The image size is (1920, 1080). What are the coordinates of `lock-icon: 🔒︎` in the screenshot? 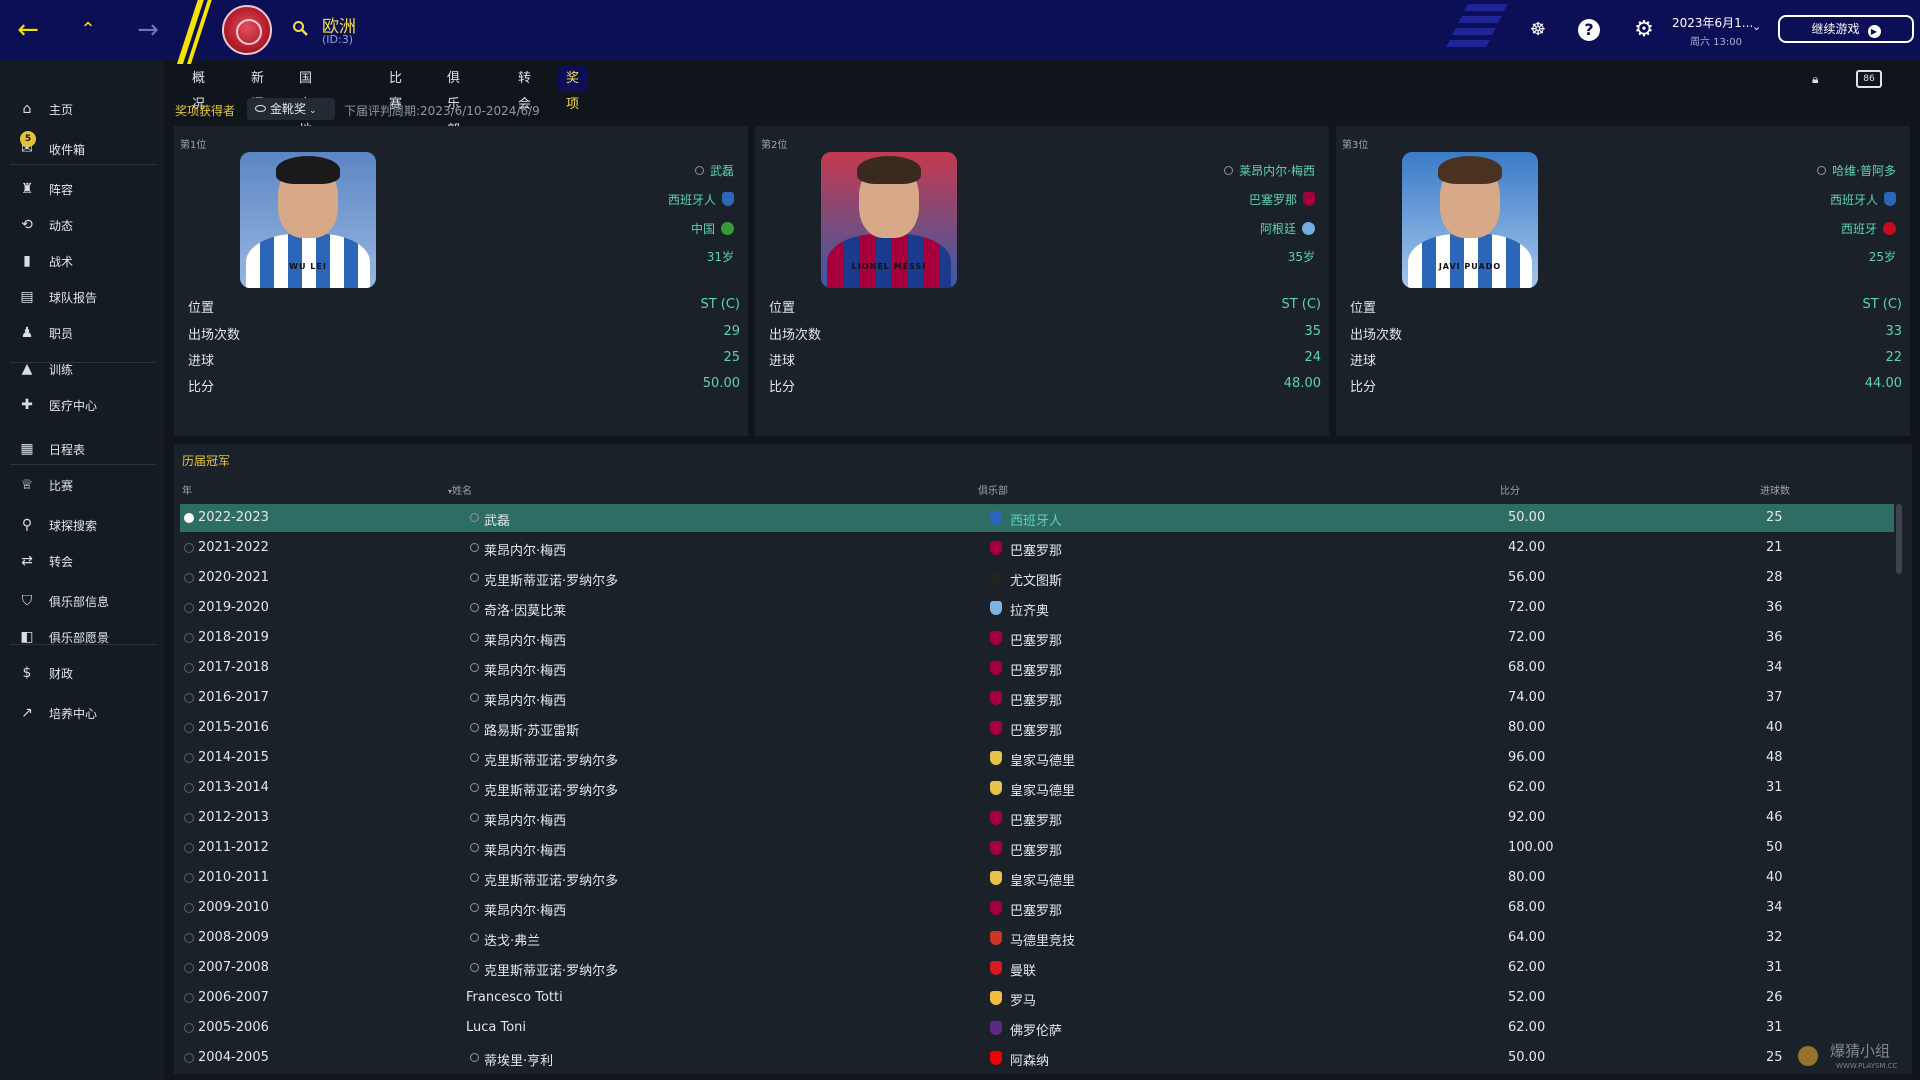 It's located at (1819, 79).